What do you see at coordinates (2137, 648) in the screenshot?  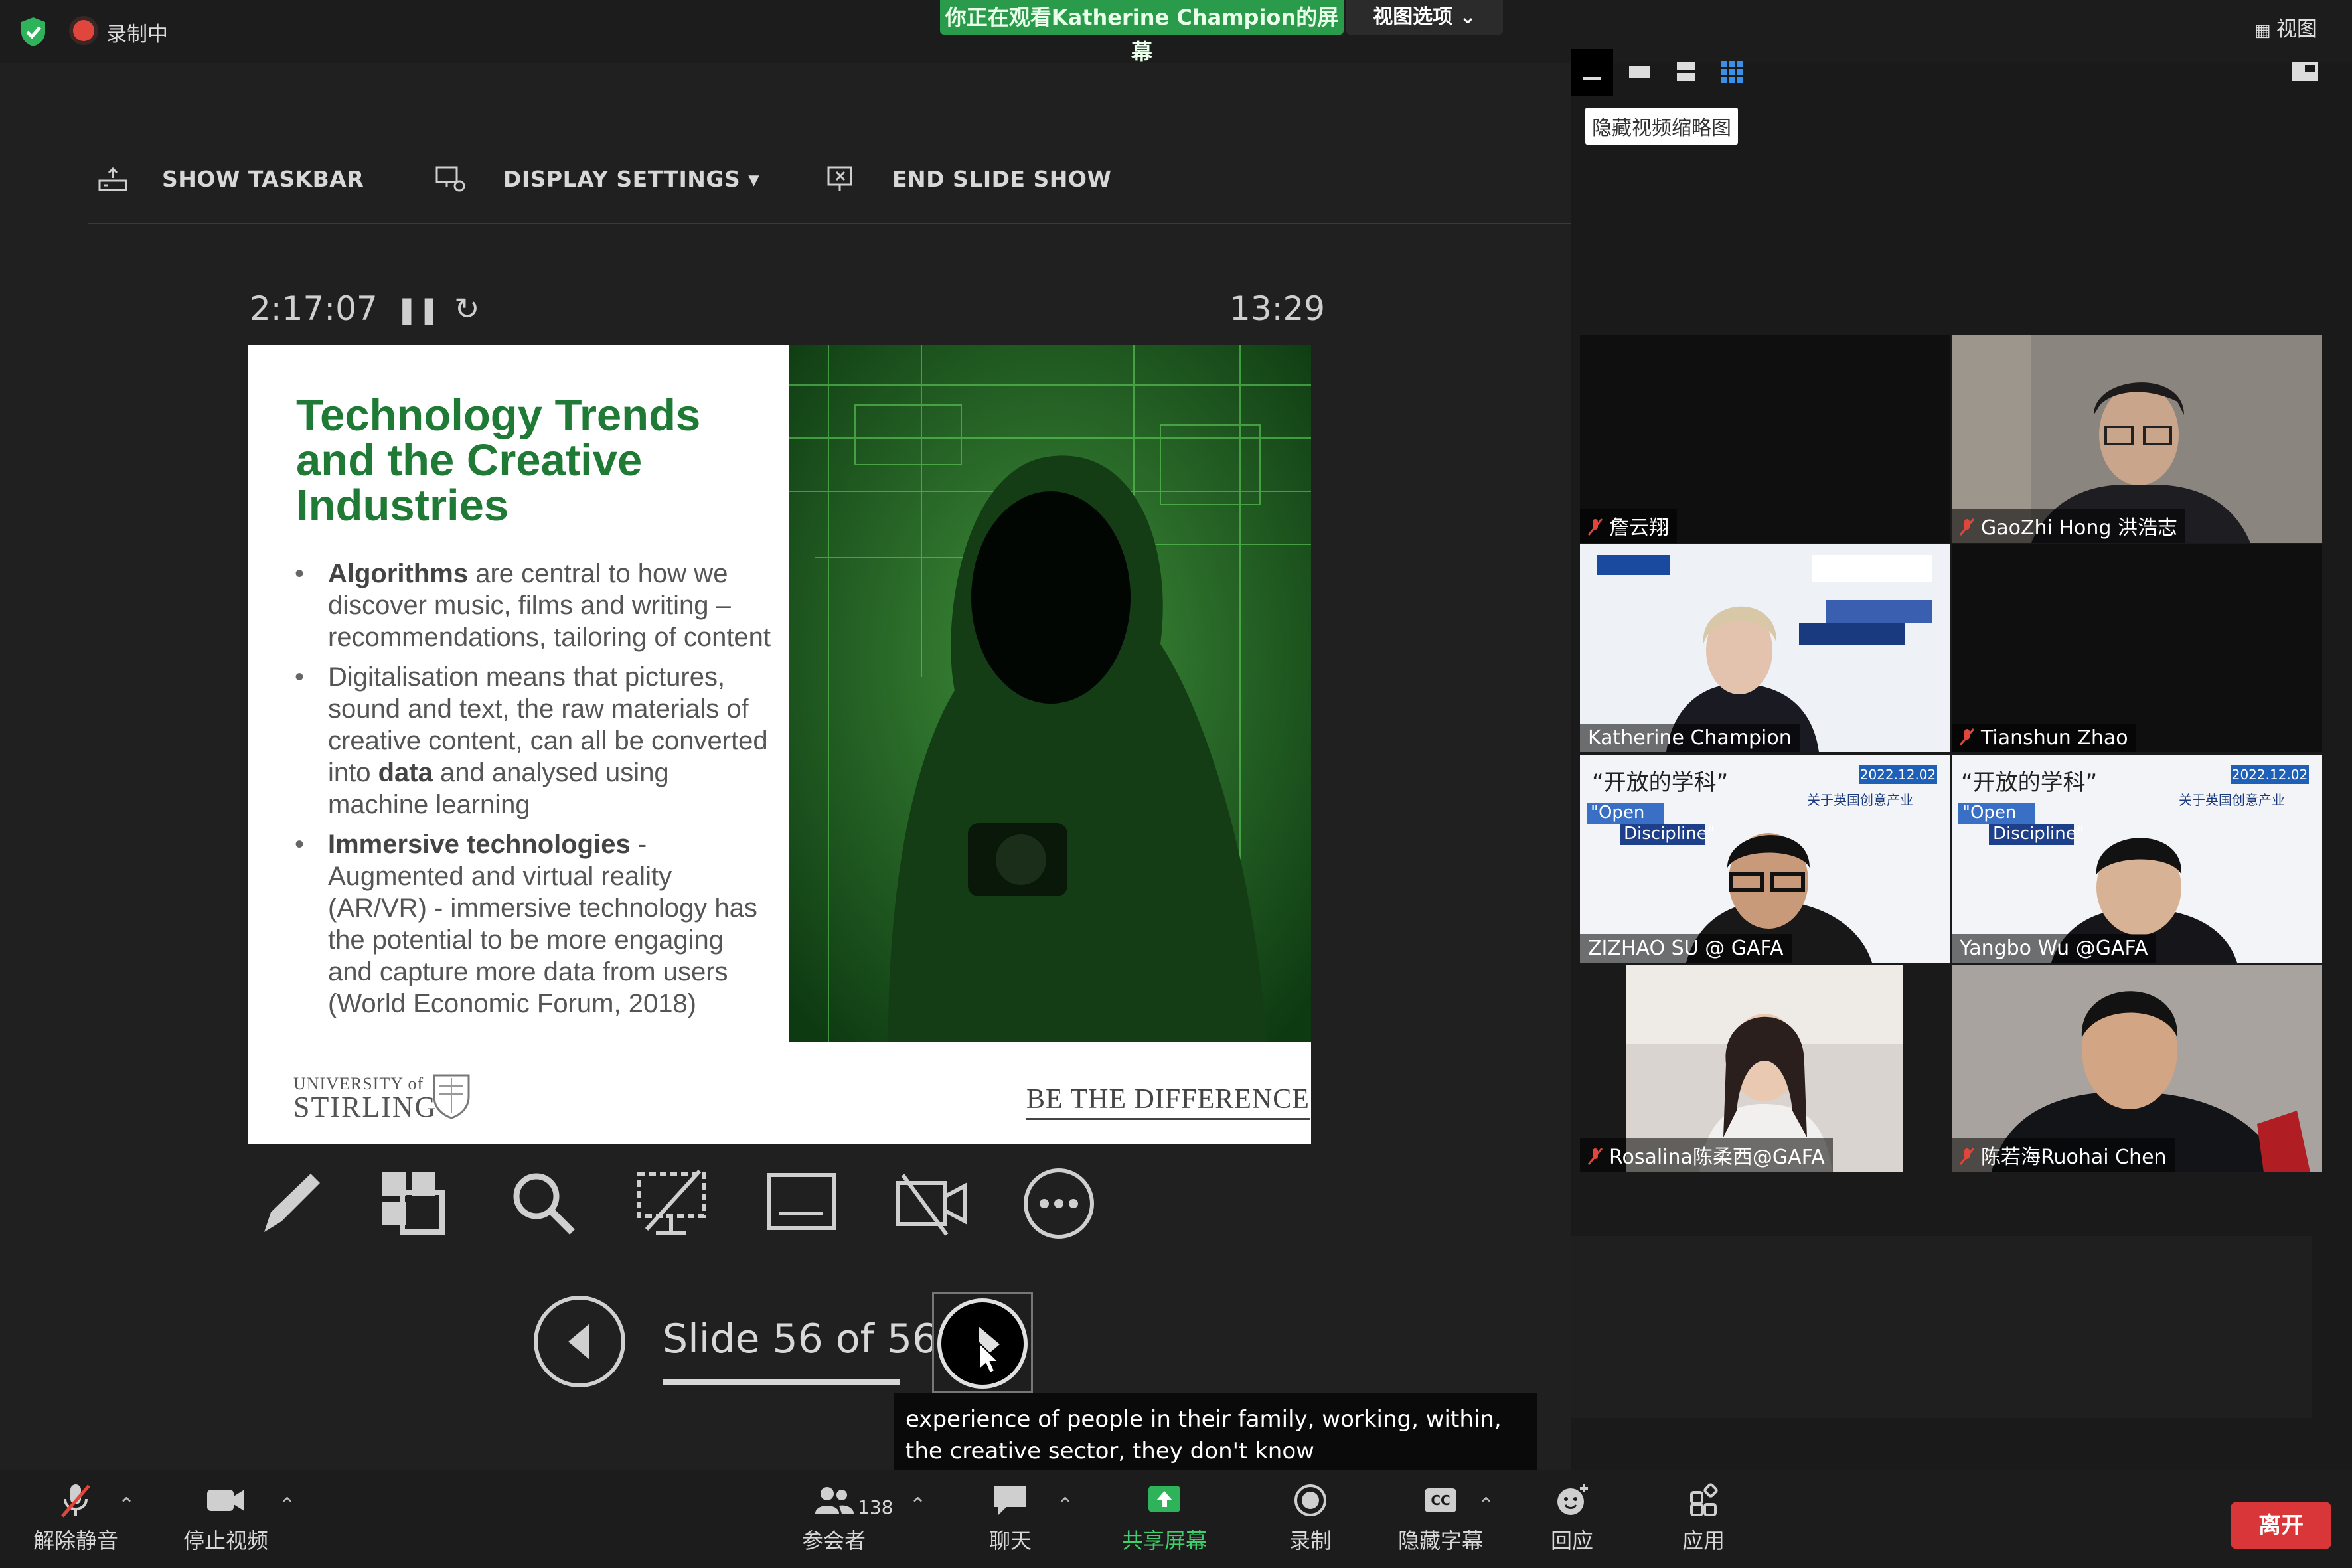 I see `participant-tile: Tianshun Zhao` at bounding box center [2137, 648].